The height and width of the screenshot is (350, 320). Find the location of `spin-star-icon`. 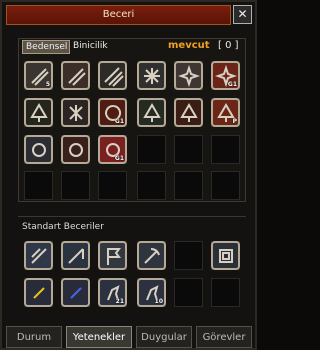

spin-star-icon is located at coordinates (188, 75).